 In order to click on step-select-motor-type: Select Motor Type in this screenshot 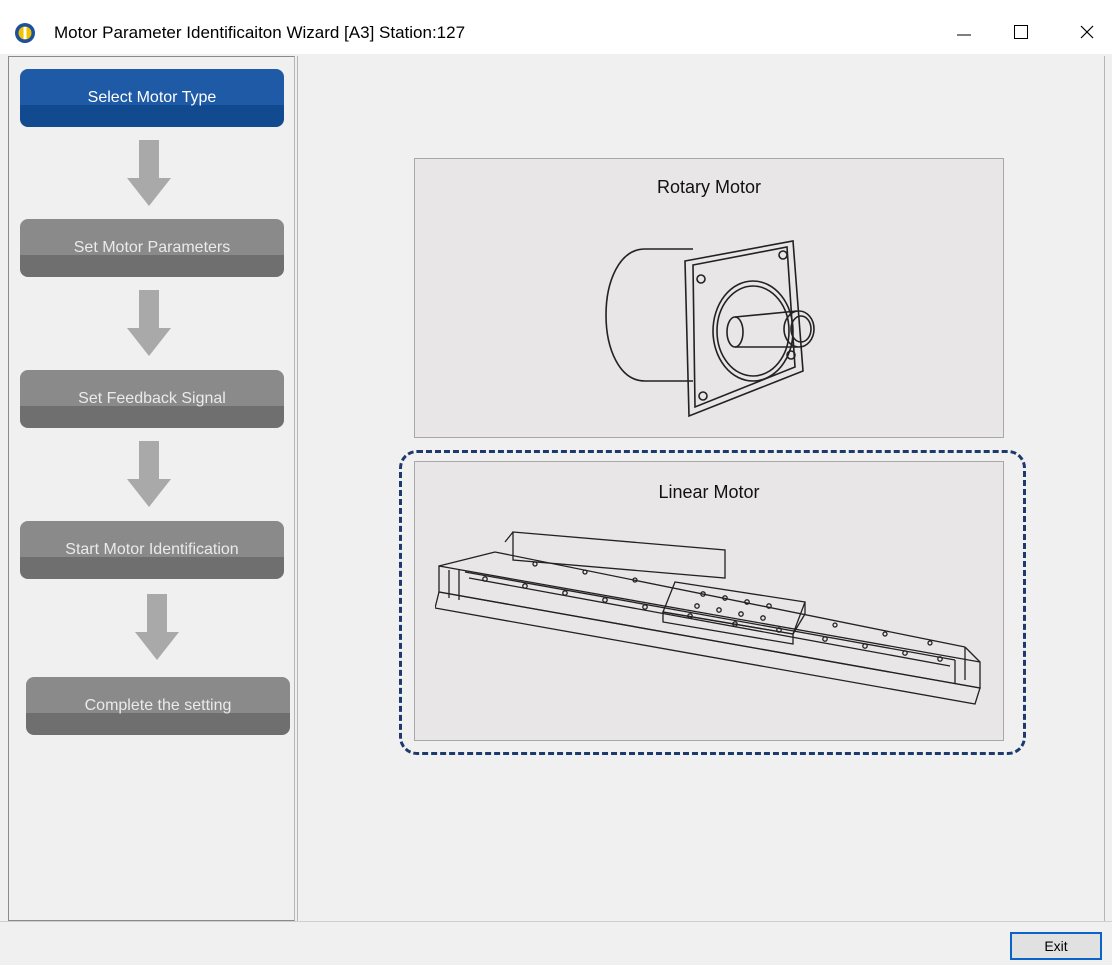, I will do `click(152, 98)`.